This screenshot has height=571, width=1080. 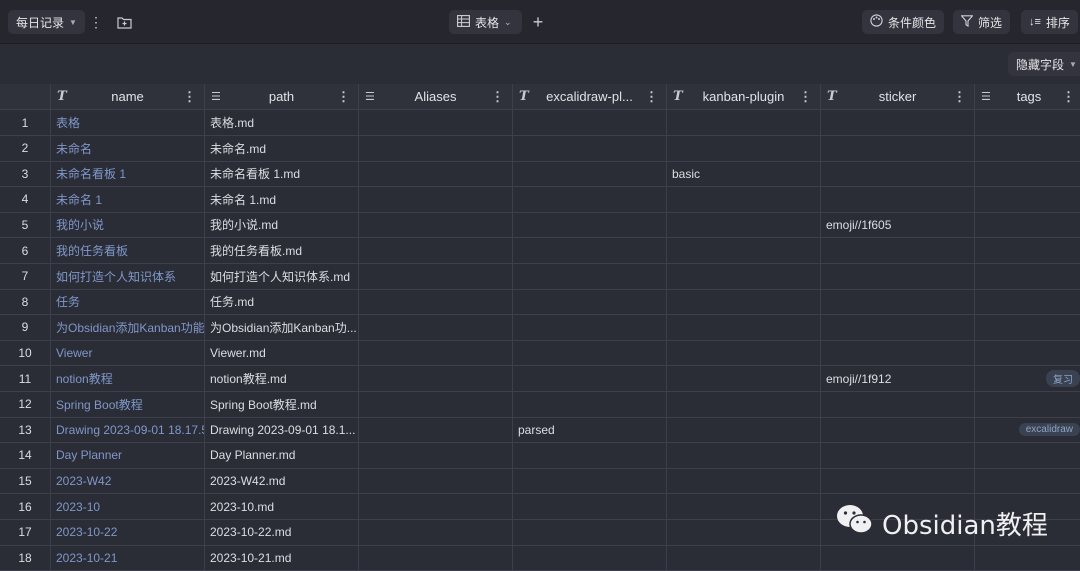 What do you see at coordinates (540, 225) in the screenshot?
I see `table-row: 5 我的小说 我的小说.md emoji//1f605` at bounding box center [540, 225].